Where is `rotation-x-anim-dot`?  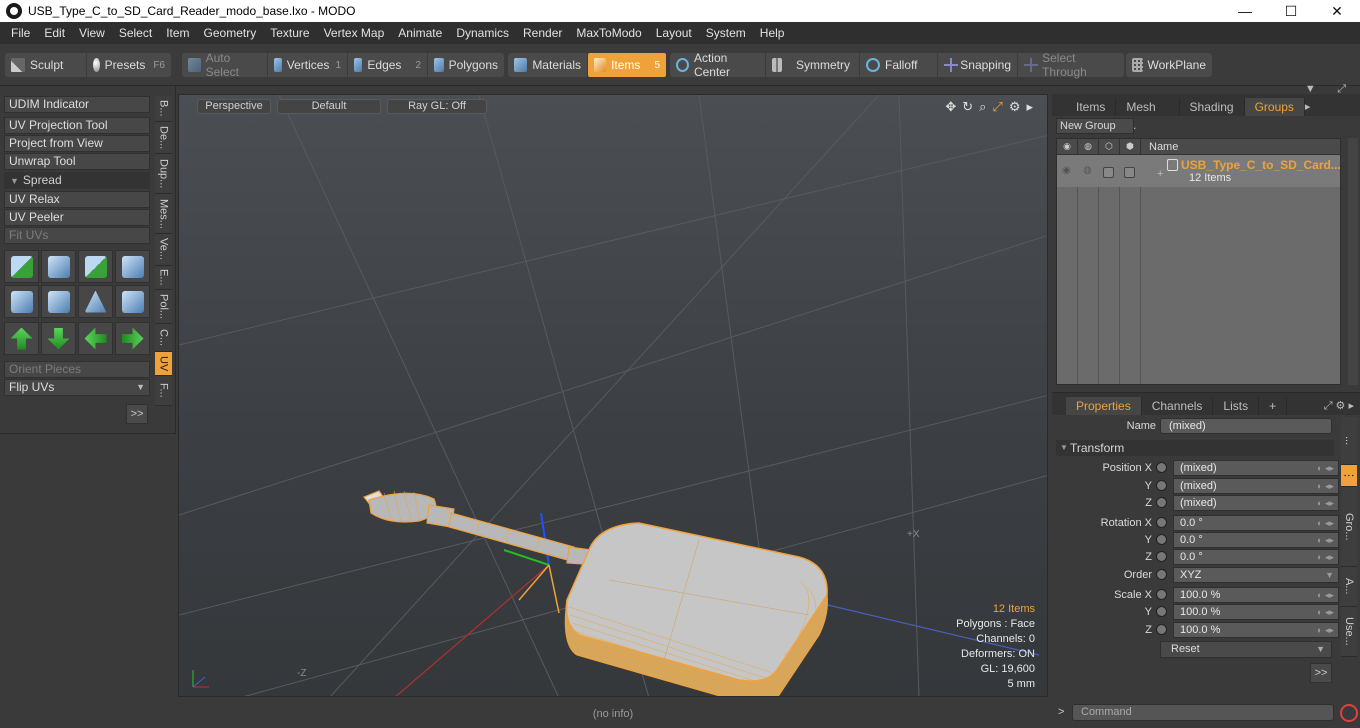 rotation-x-anim-dot is located at coordinates (1161, 522).